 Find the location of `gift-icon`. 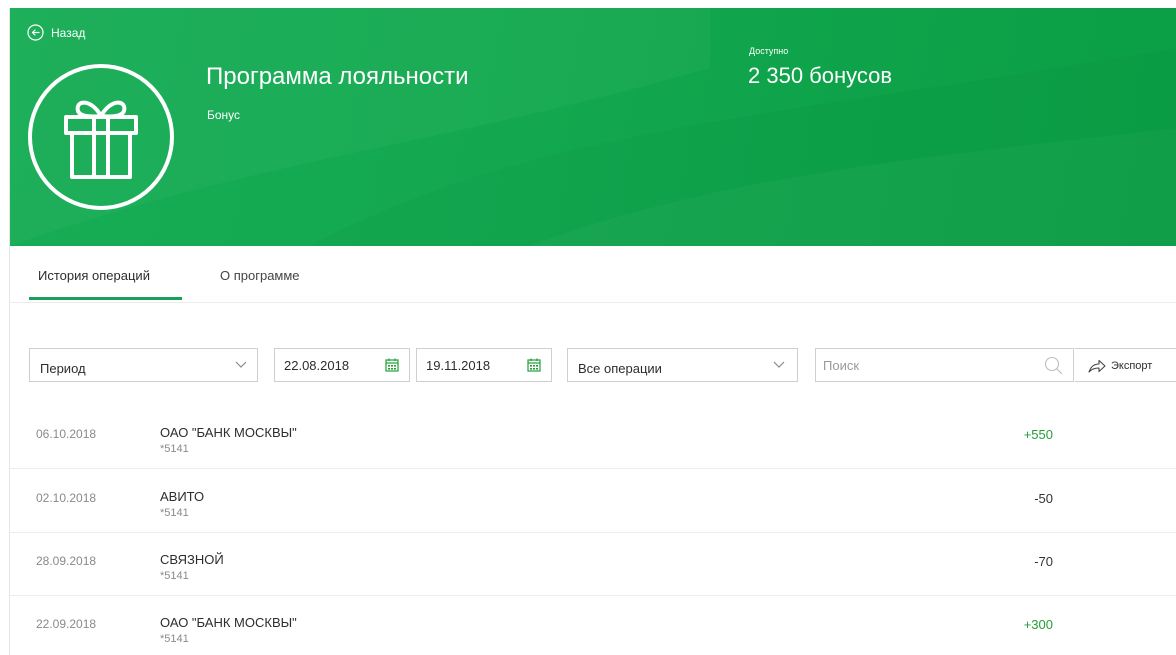

gift-icon is located at coordinates (101, 139).